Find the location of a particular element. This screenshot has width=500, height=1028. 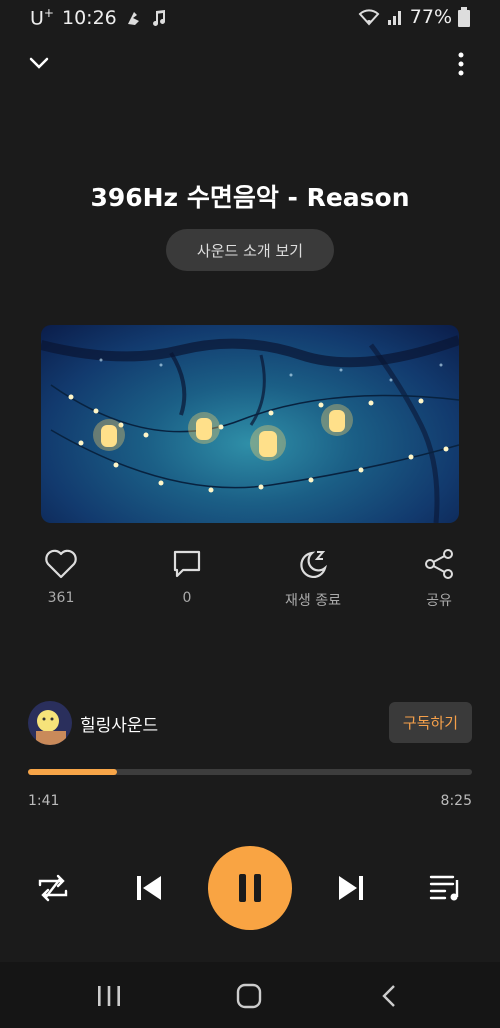

comment-icon is located at coordinates (187, 564).